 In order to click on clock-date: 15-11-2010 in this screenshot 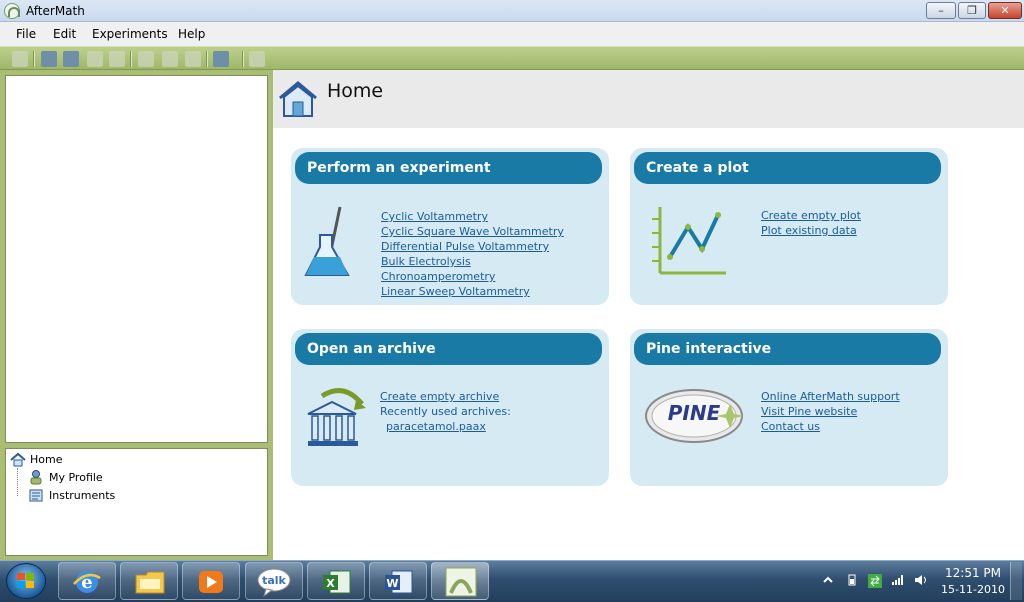, I will do `click(973, 589)`.